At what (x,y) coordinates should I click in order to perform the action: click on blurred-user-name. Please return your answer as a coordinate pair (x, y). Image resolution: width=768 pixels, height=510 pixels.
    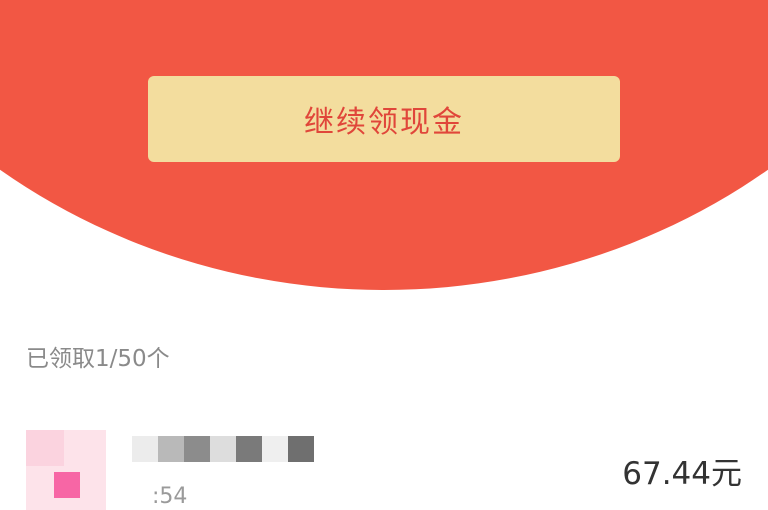
    Looking at the image, I should click on (223, 449).